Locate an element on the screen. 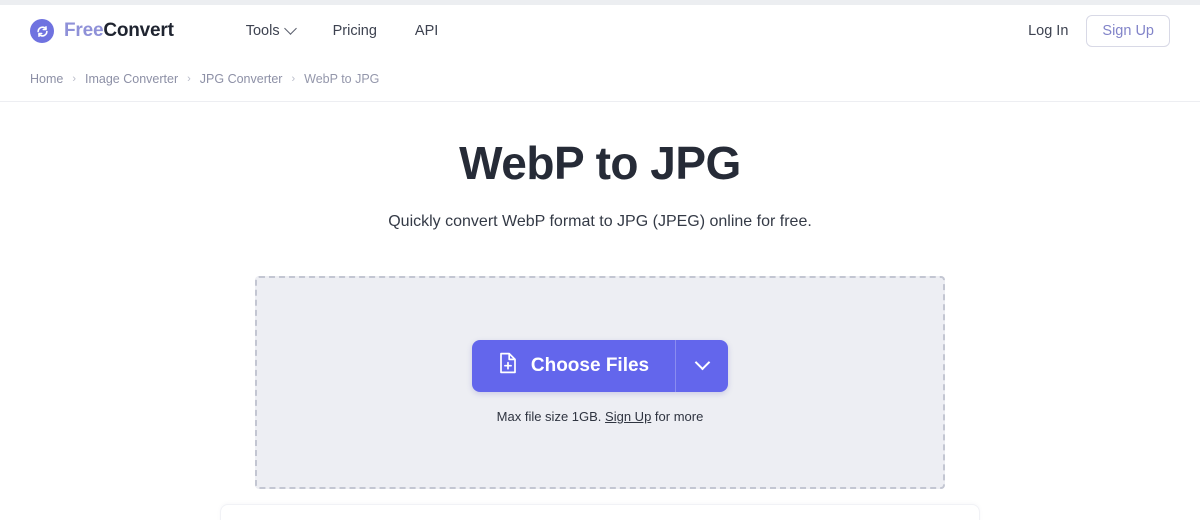  below-fold-card-edge is located at coordinates (600, 512).